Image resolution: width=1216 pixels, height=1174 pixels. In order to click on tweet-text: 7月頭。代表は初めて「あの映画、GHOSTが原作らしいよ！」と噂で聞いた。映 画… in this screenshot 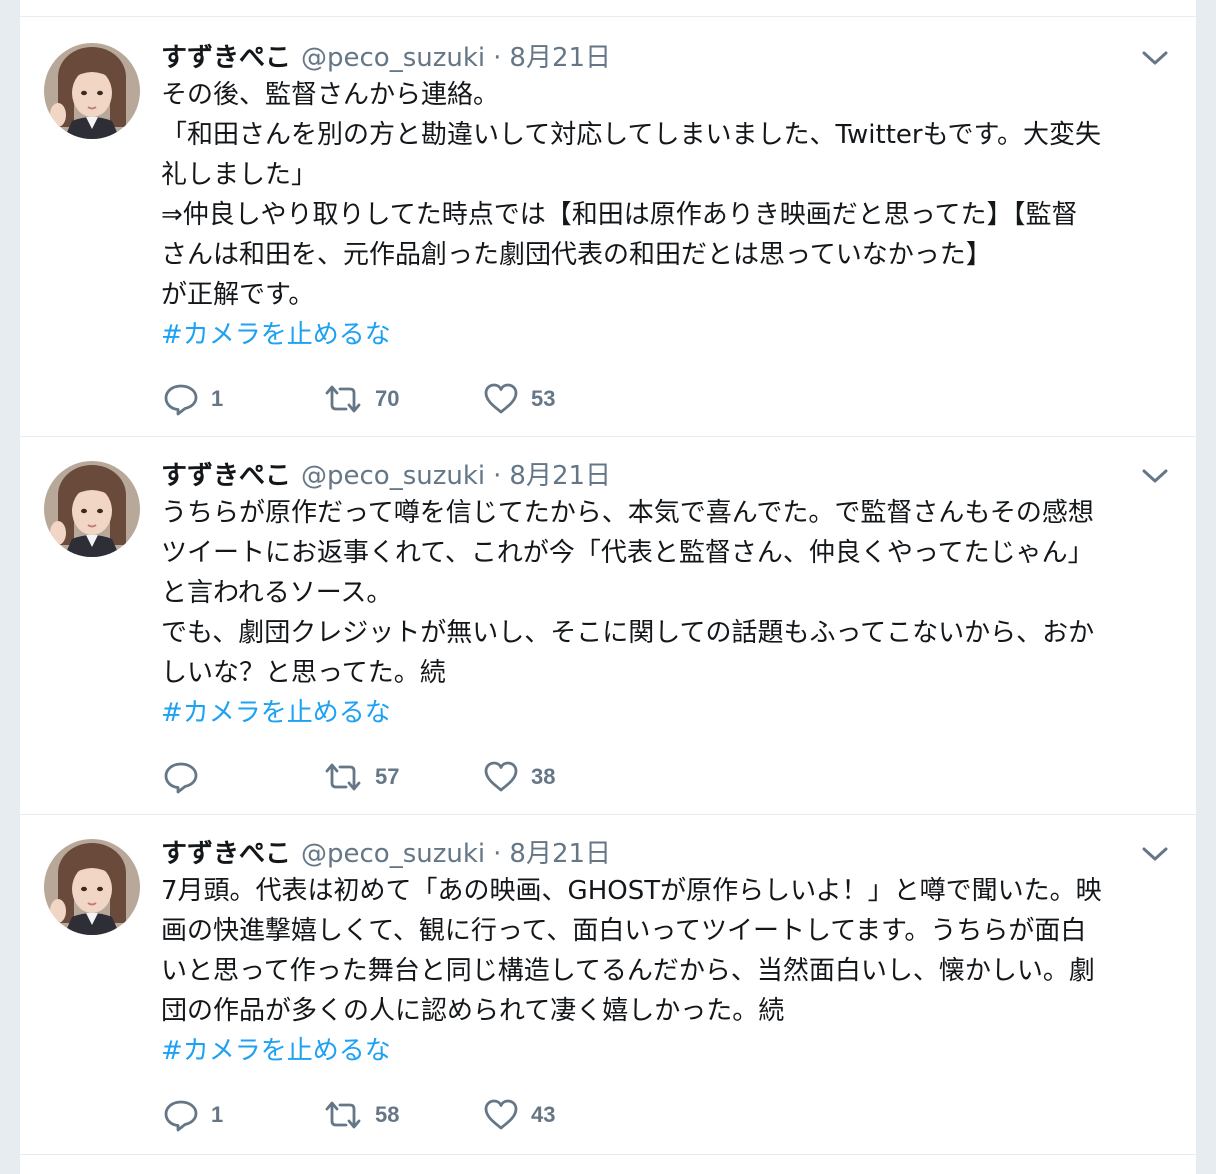, I will do `click(631, 951)`.